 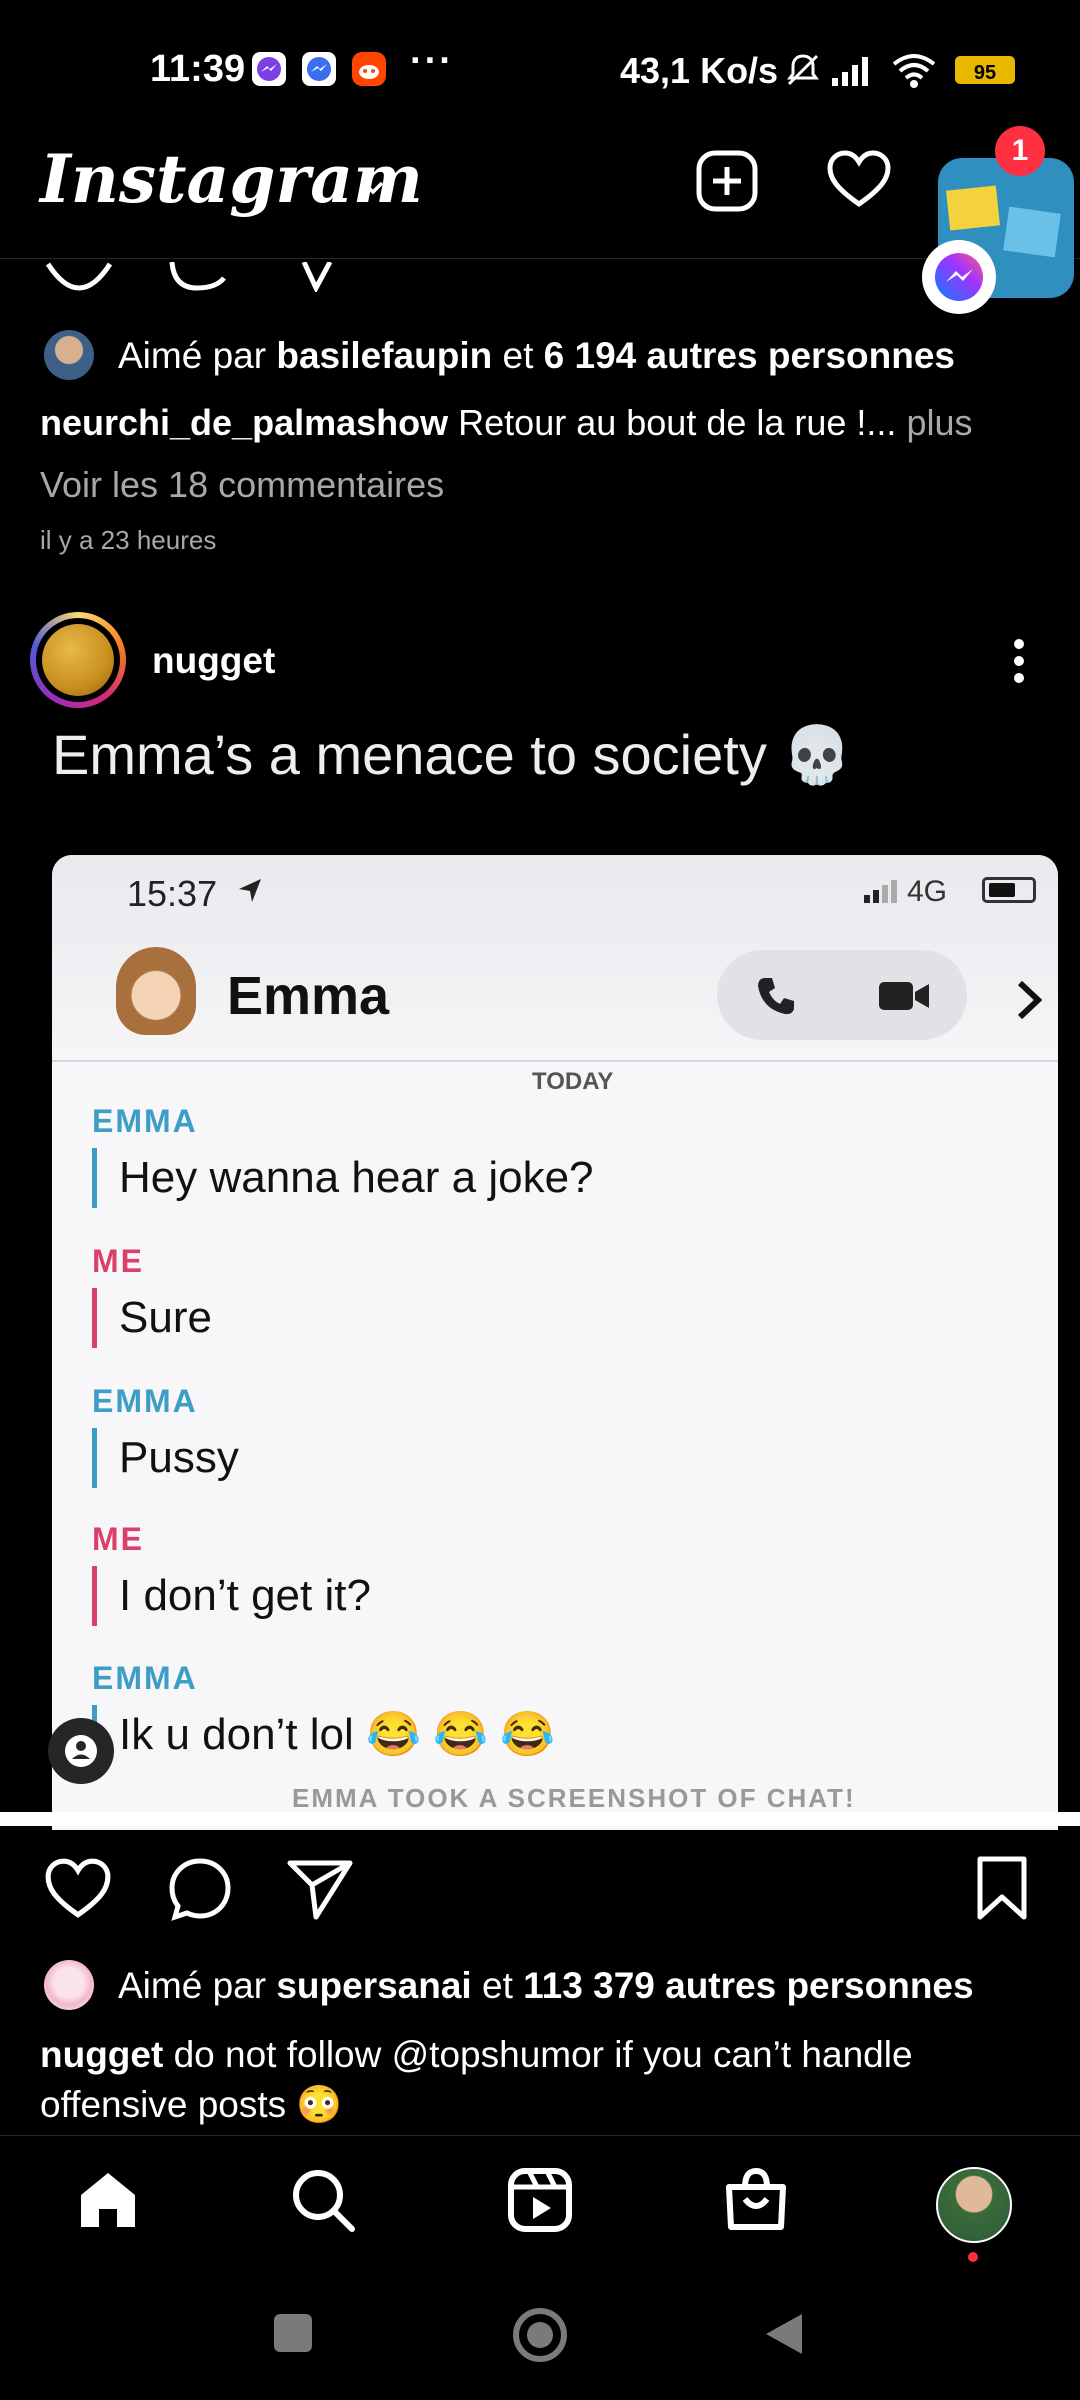 What do you see at coordinates (384, 355) in the screenshot?
I see `prev-liker-username: basilefaupin` at bounding box center [384, 355].